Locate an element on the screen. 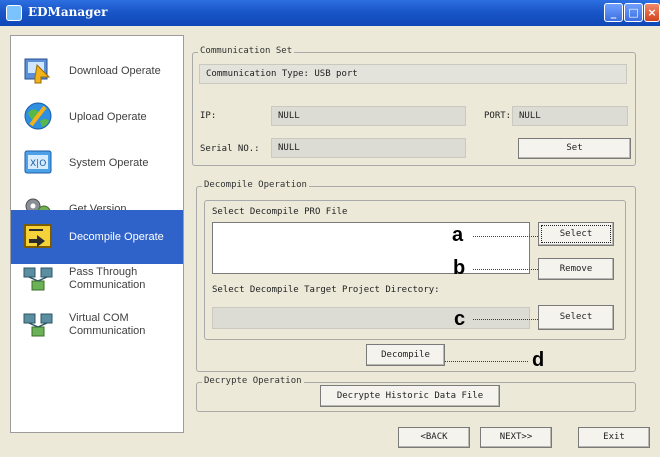 This screenshot has width=660, height=457. sidebar-item-pass-through-communication: Pass Through Communication is located at coordinates (97, 279).